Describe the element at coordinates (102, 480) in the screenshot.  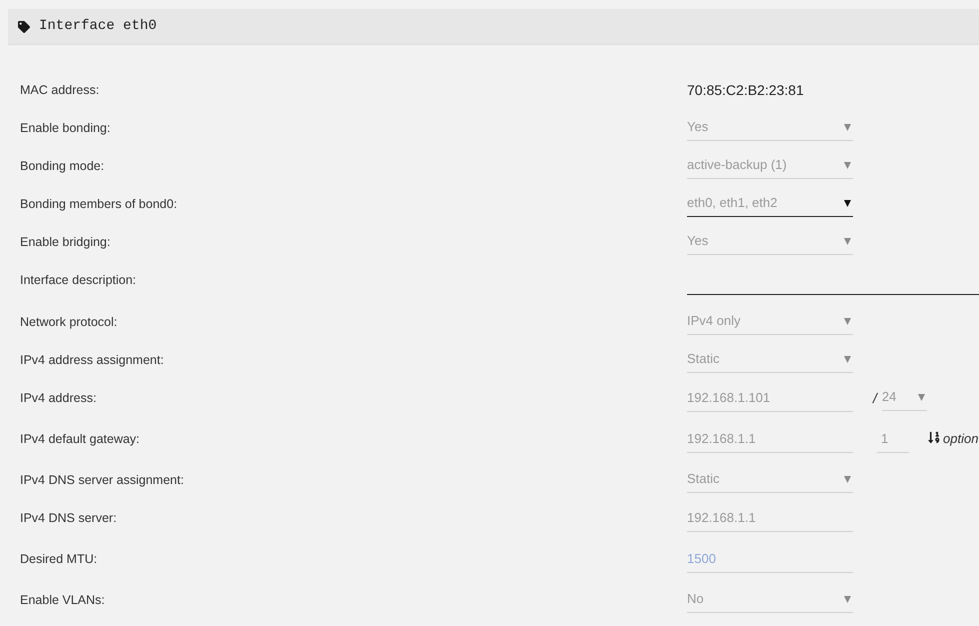
I see `field-label: IPv4 DNS server assignment:` at that location.